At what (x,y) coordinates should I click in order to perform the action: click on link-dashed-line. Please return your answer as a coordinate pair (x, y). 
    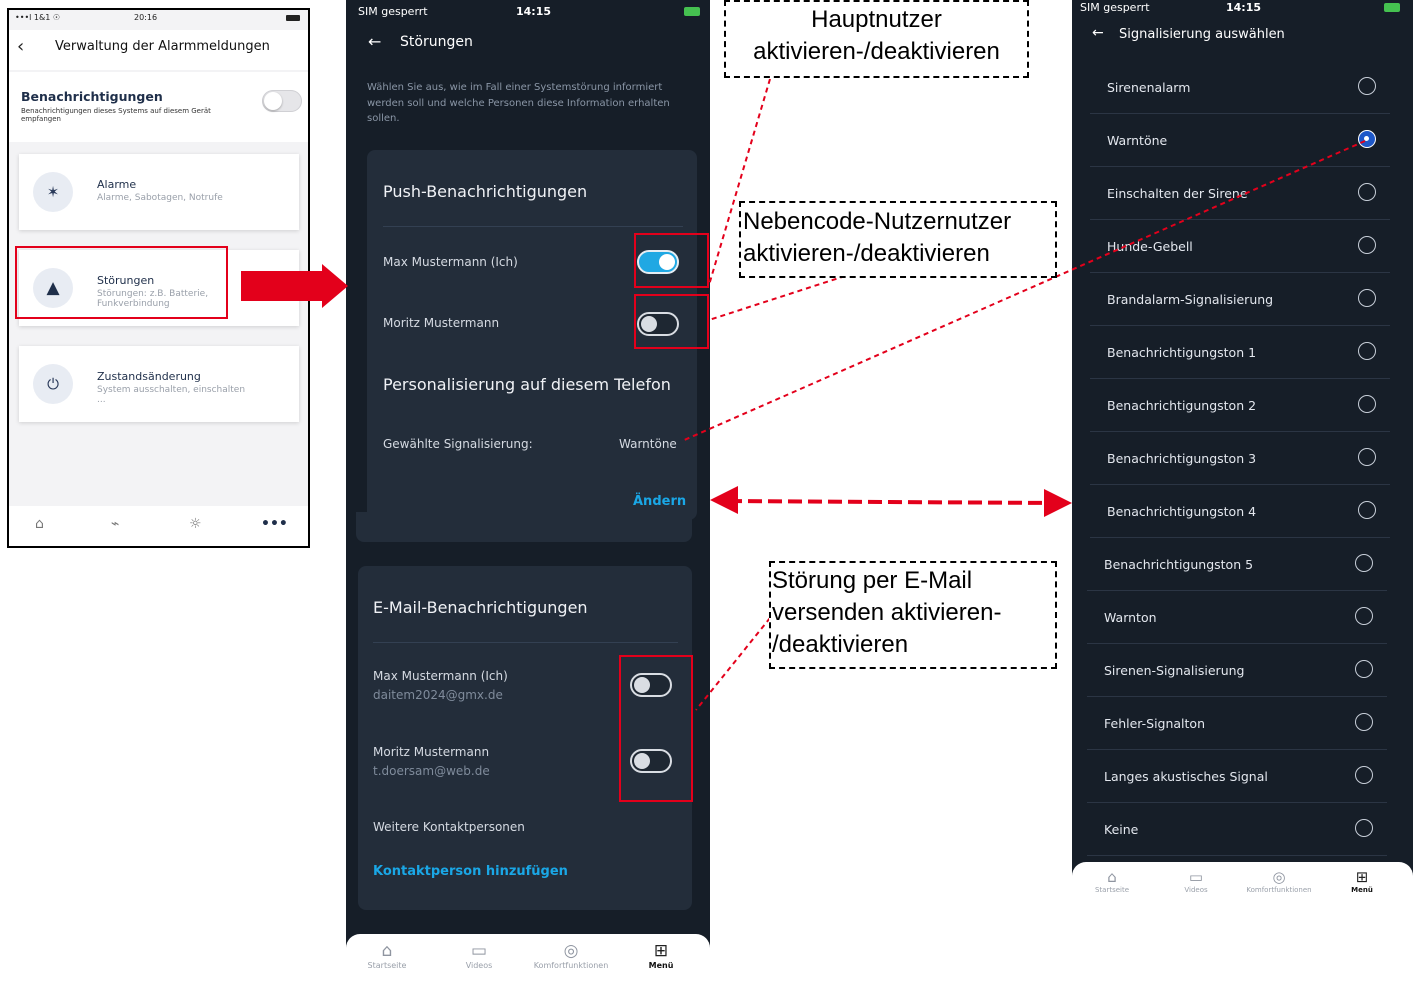
    Looking at the image, I should click on (891, 502).